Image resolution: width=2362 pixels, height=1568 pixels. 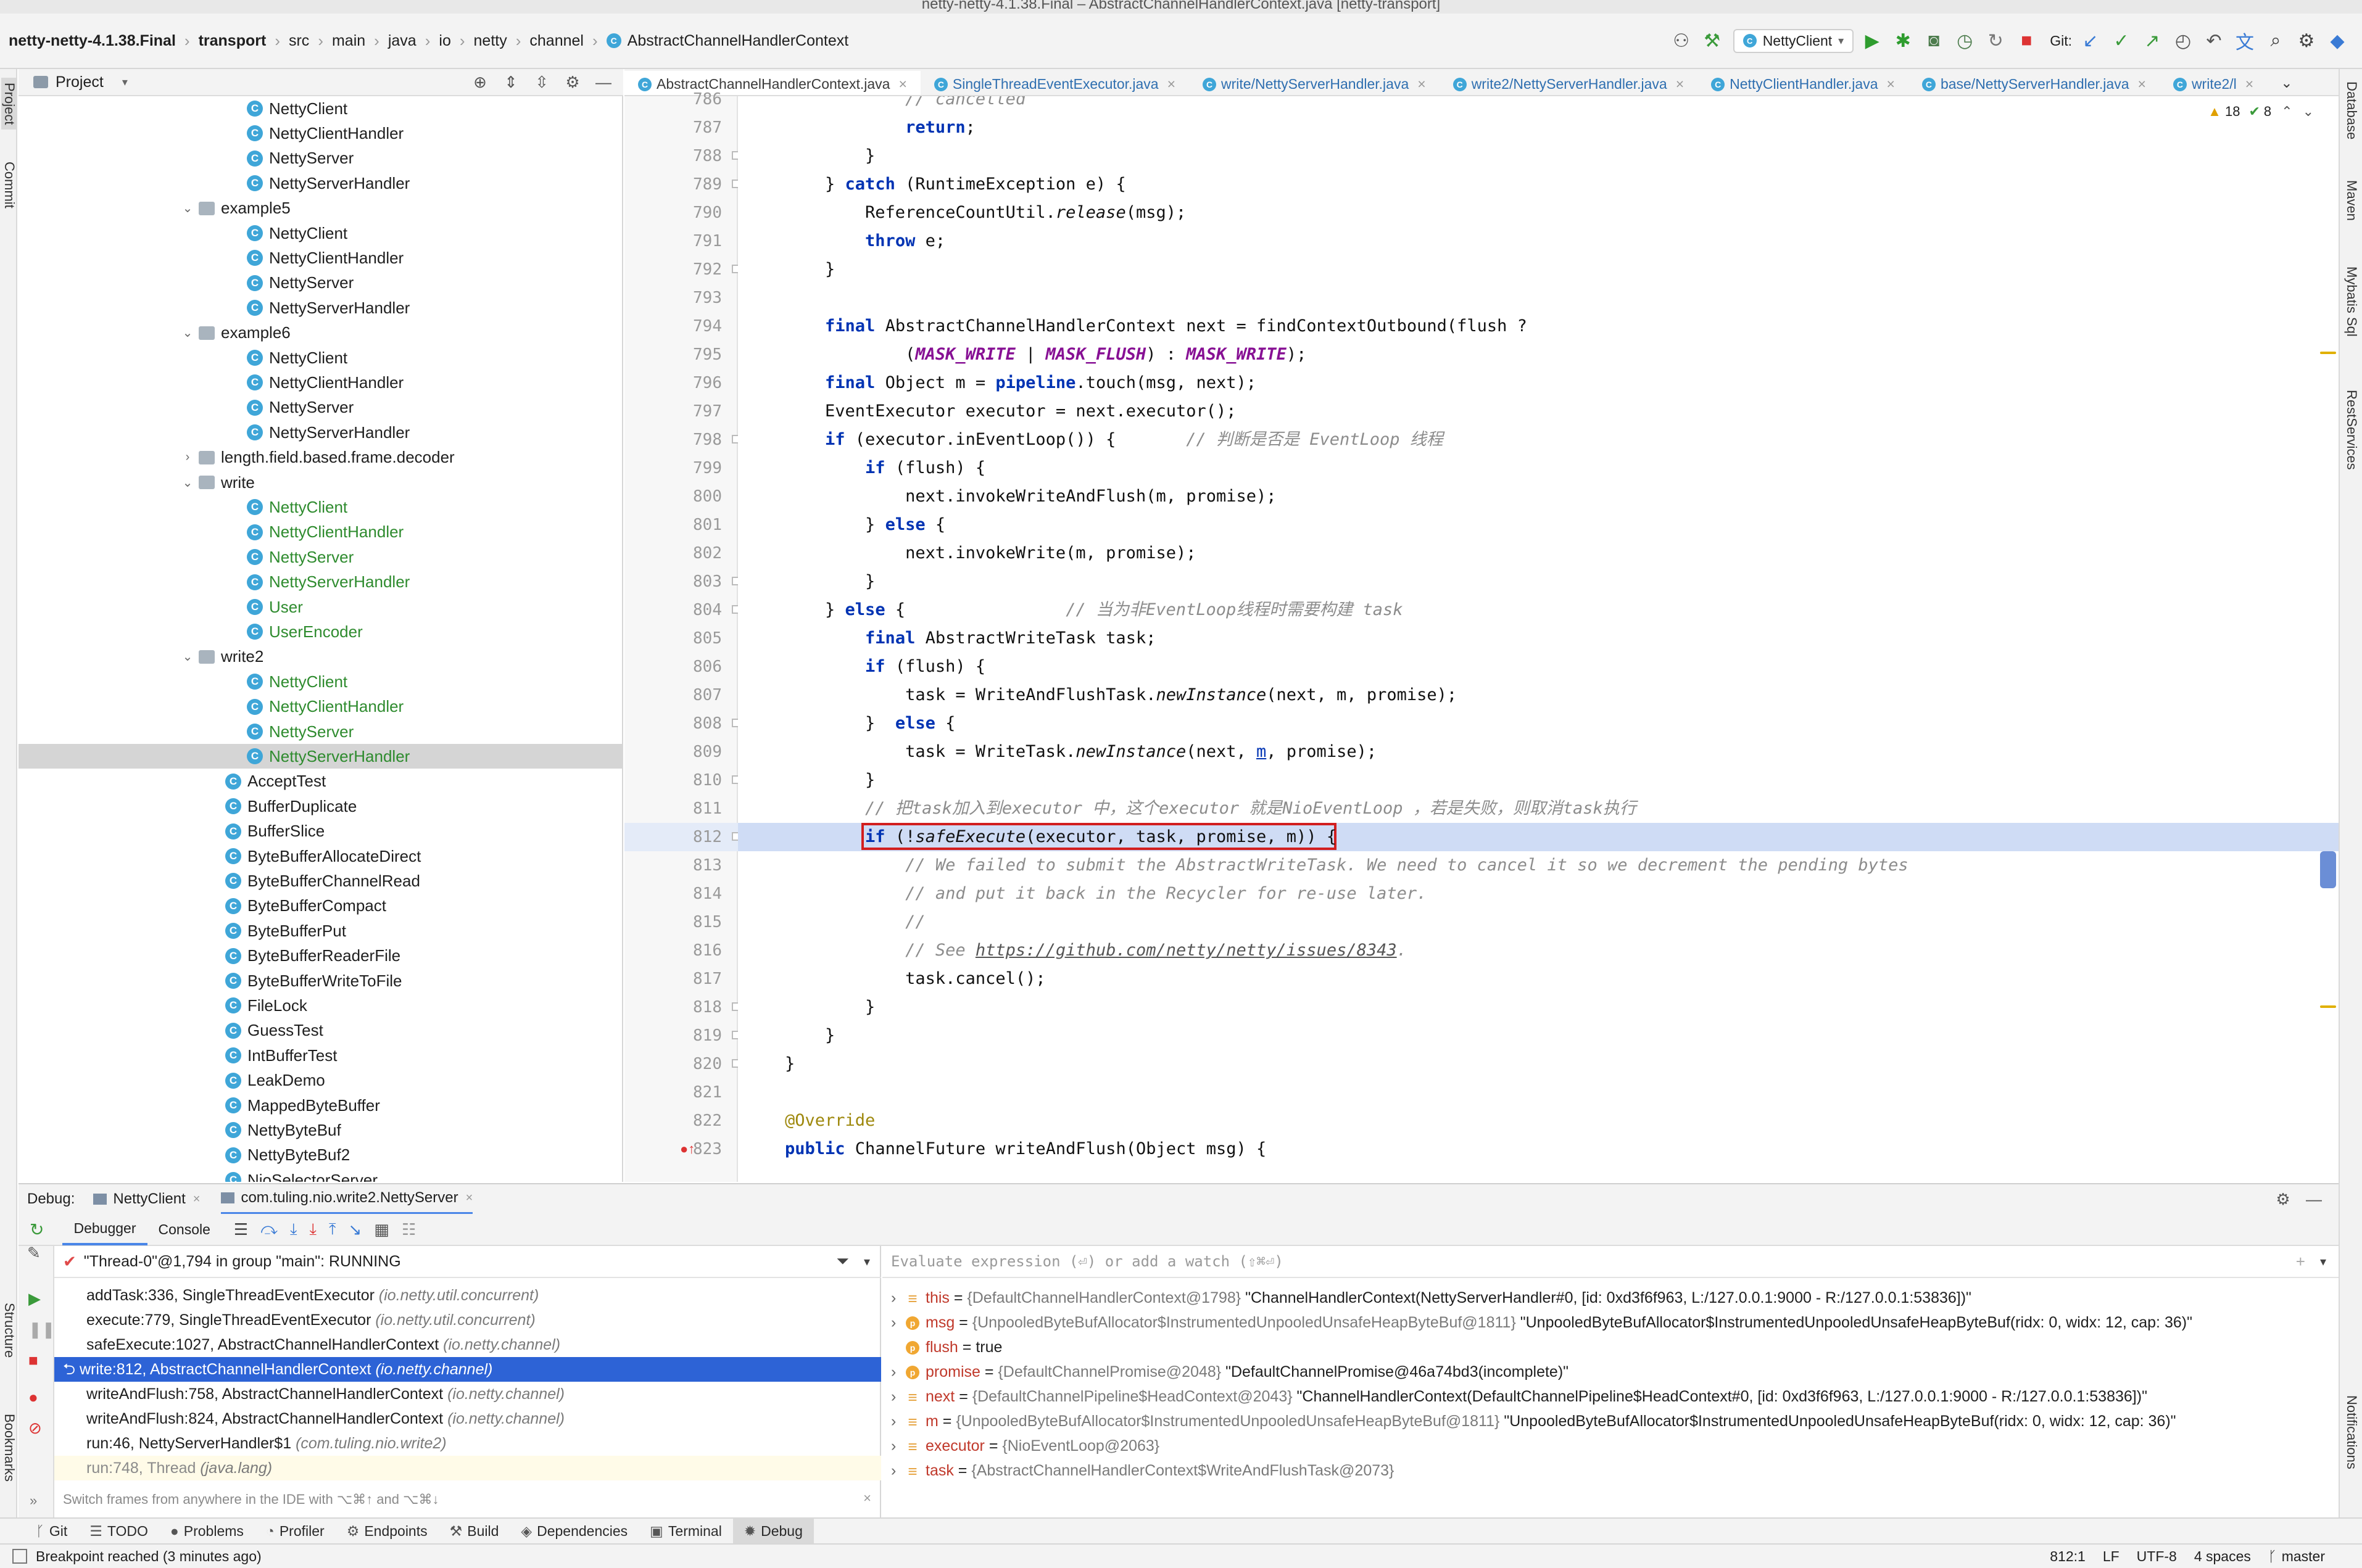 I want to click on tabs-overflow-icon: ⌄, so click(x=2287, y=82).